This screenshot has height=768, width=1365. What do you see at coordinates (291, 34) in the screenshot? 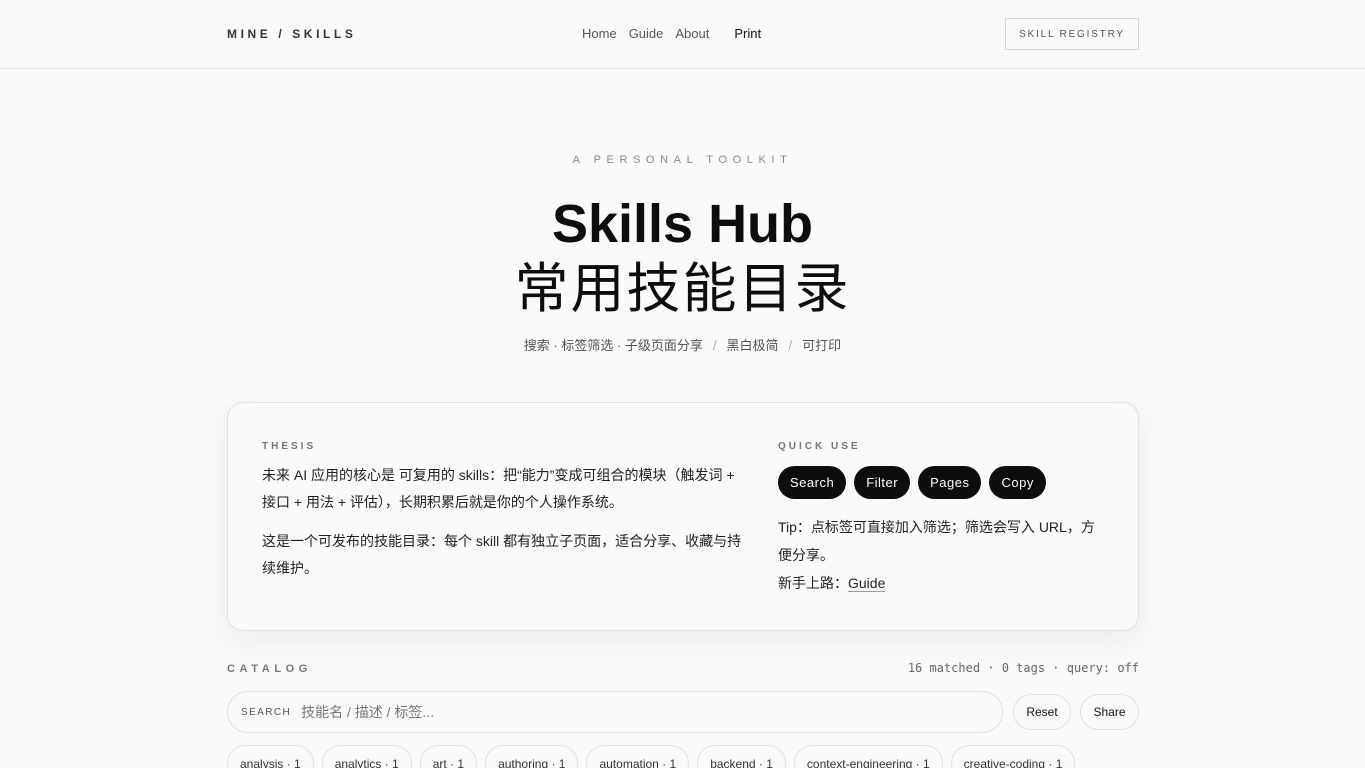
I see `brand-logo: MINE / SKILLS` at bounding box center [291, 34].